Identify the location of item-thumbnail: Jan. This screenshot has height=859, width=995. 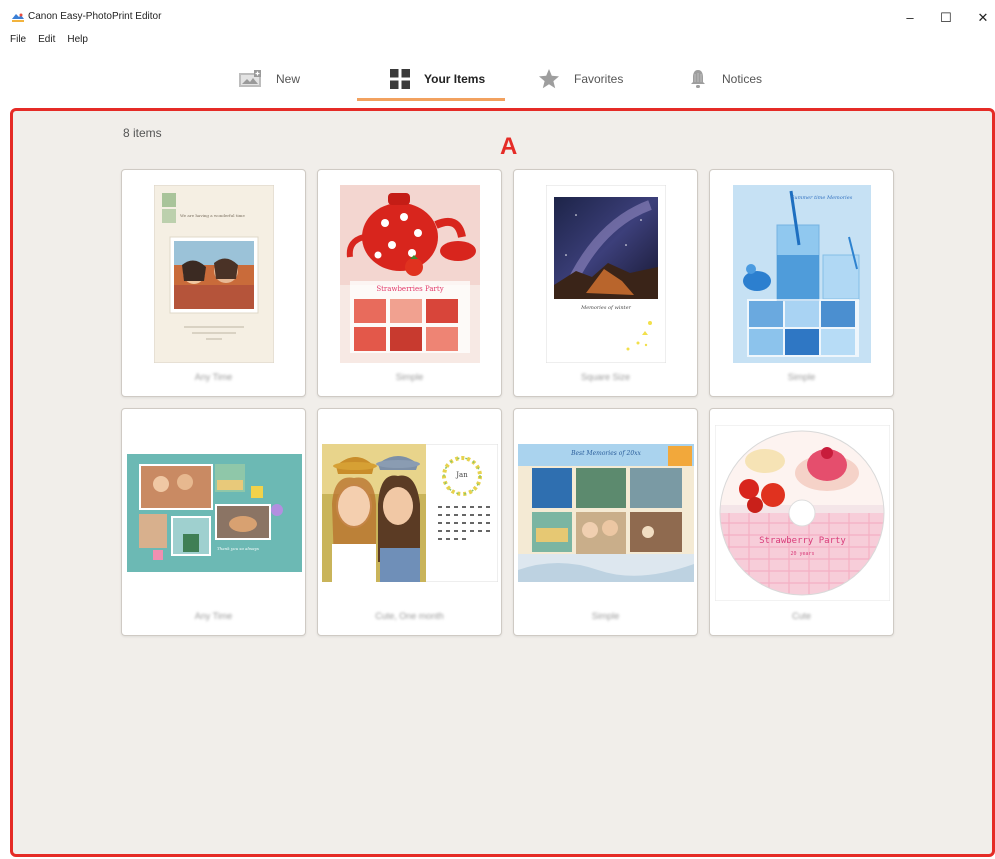
(410, 513).